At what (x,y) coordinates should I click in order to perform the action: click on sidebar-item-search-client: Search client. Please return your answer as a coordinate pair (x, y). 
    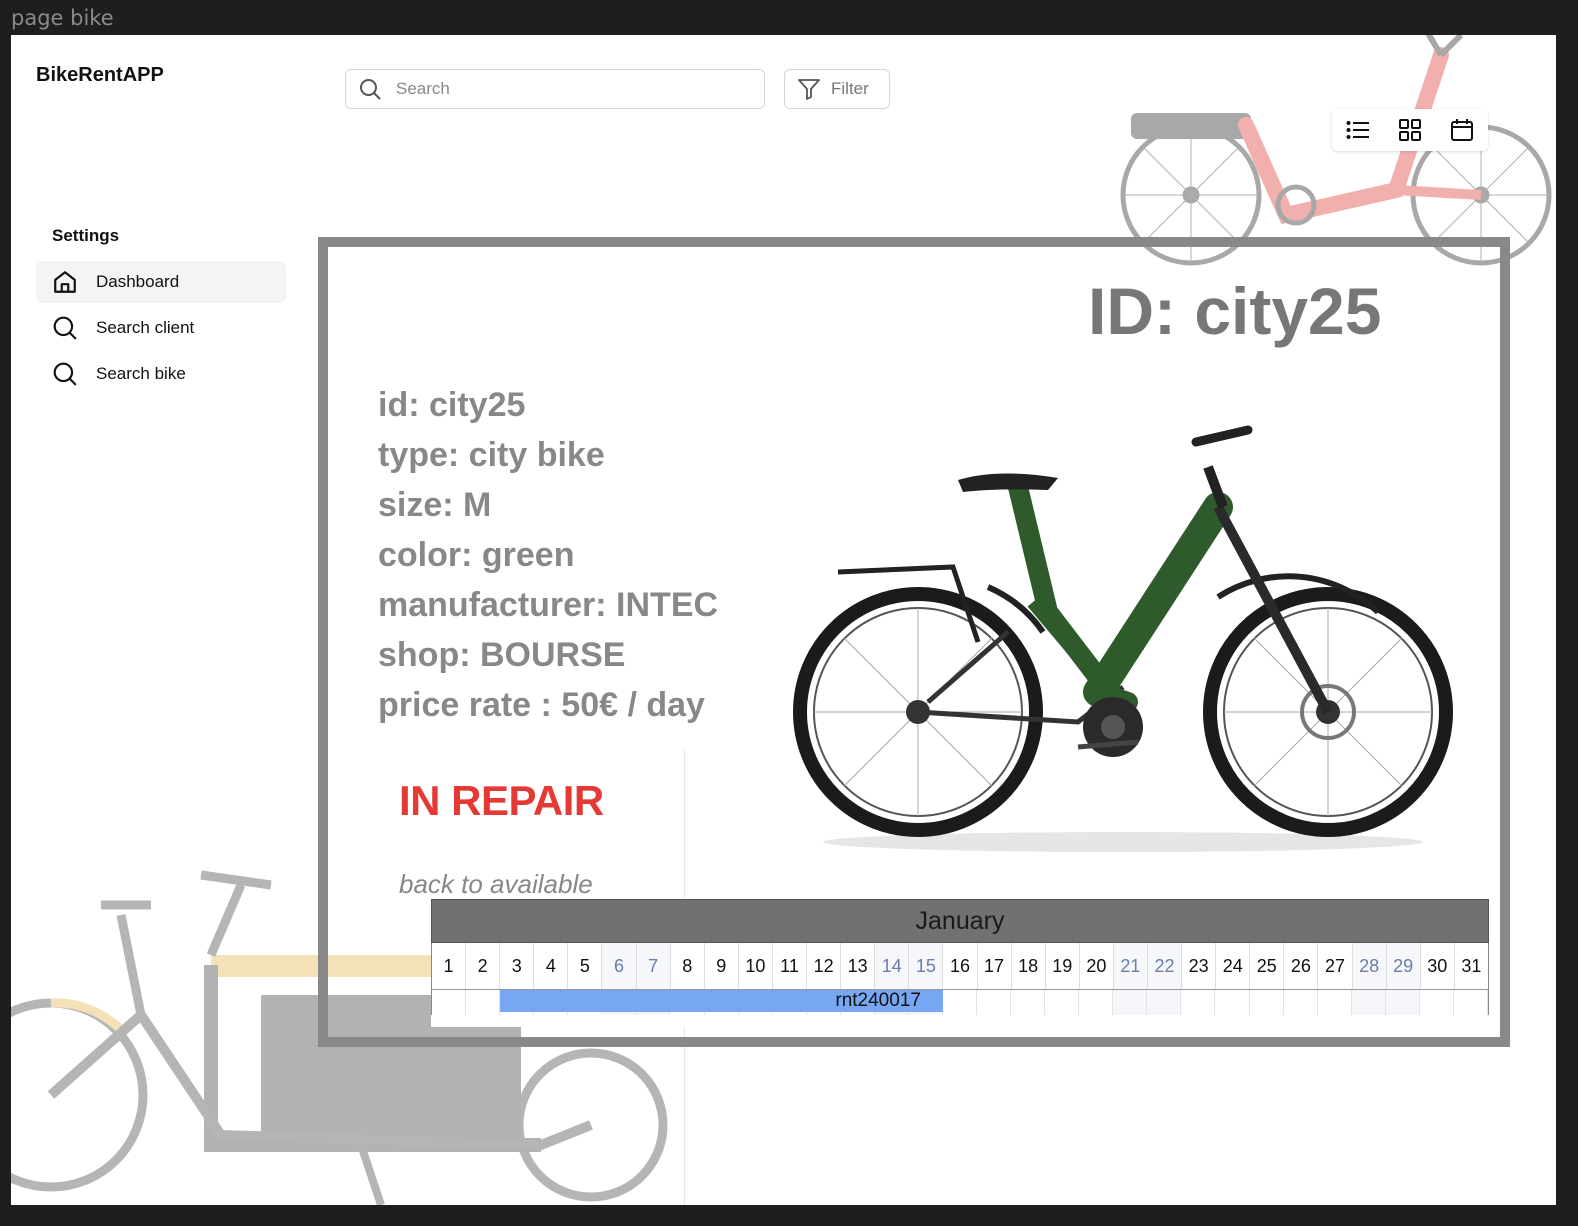
    Looking at the image, I should click on (161, 328).